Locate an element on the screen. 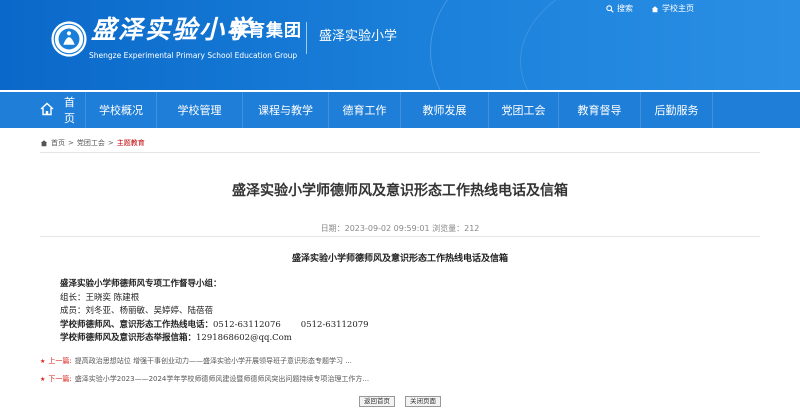 Image resolution: width=800 pixels, height=411 pixels. search-label: 搜索 is located at coordinates (625, 8).